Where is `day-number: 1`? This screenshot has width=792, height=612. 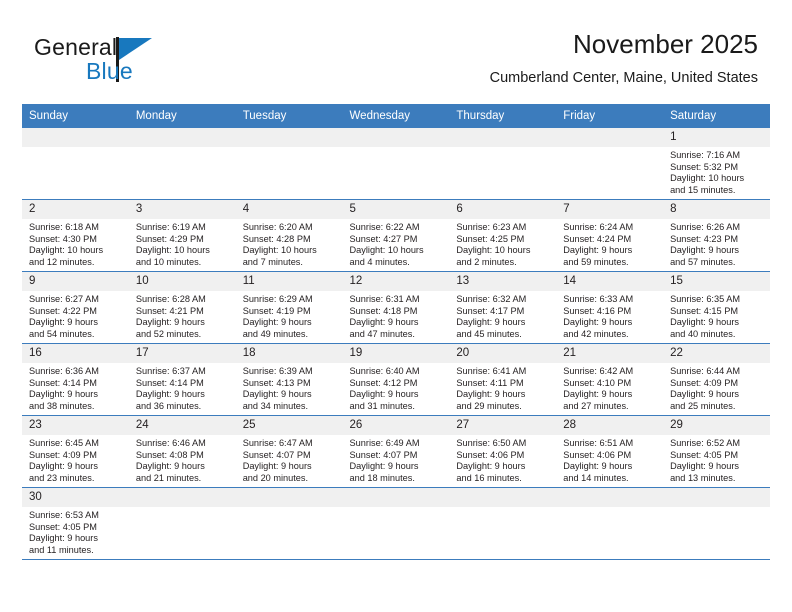 day-number: 1 is located at coordinates (716, 137).